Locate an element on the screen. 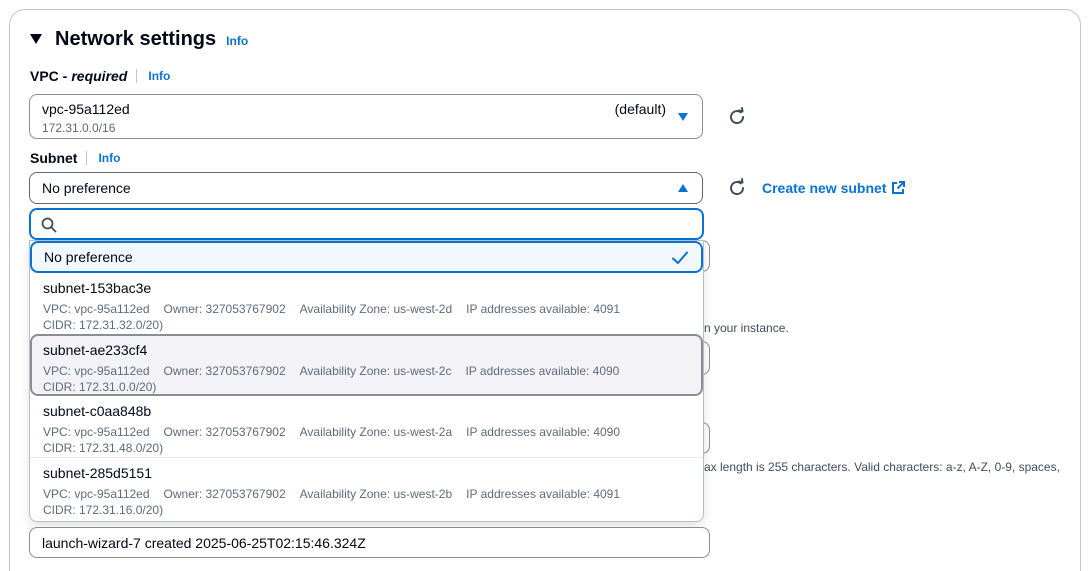  vpc-default-tag: (default) is located at coordinates (640, 109).